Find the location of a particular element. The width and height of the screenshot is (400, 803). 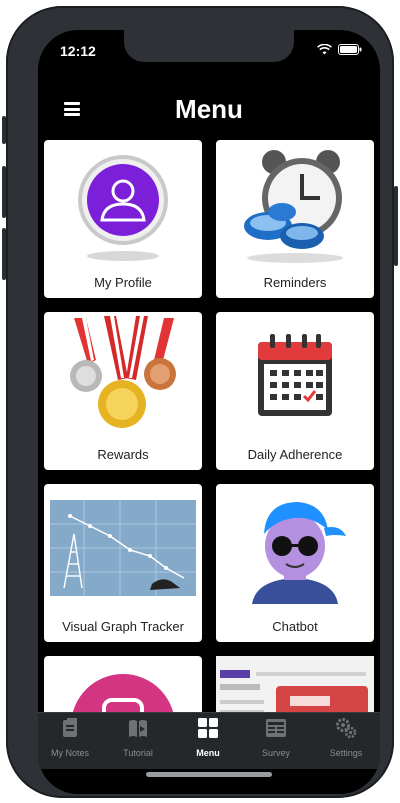

menu-card-chatbot: Chatbot is located at coordinates (295, 563).